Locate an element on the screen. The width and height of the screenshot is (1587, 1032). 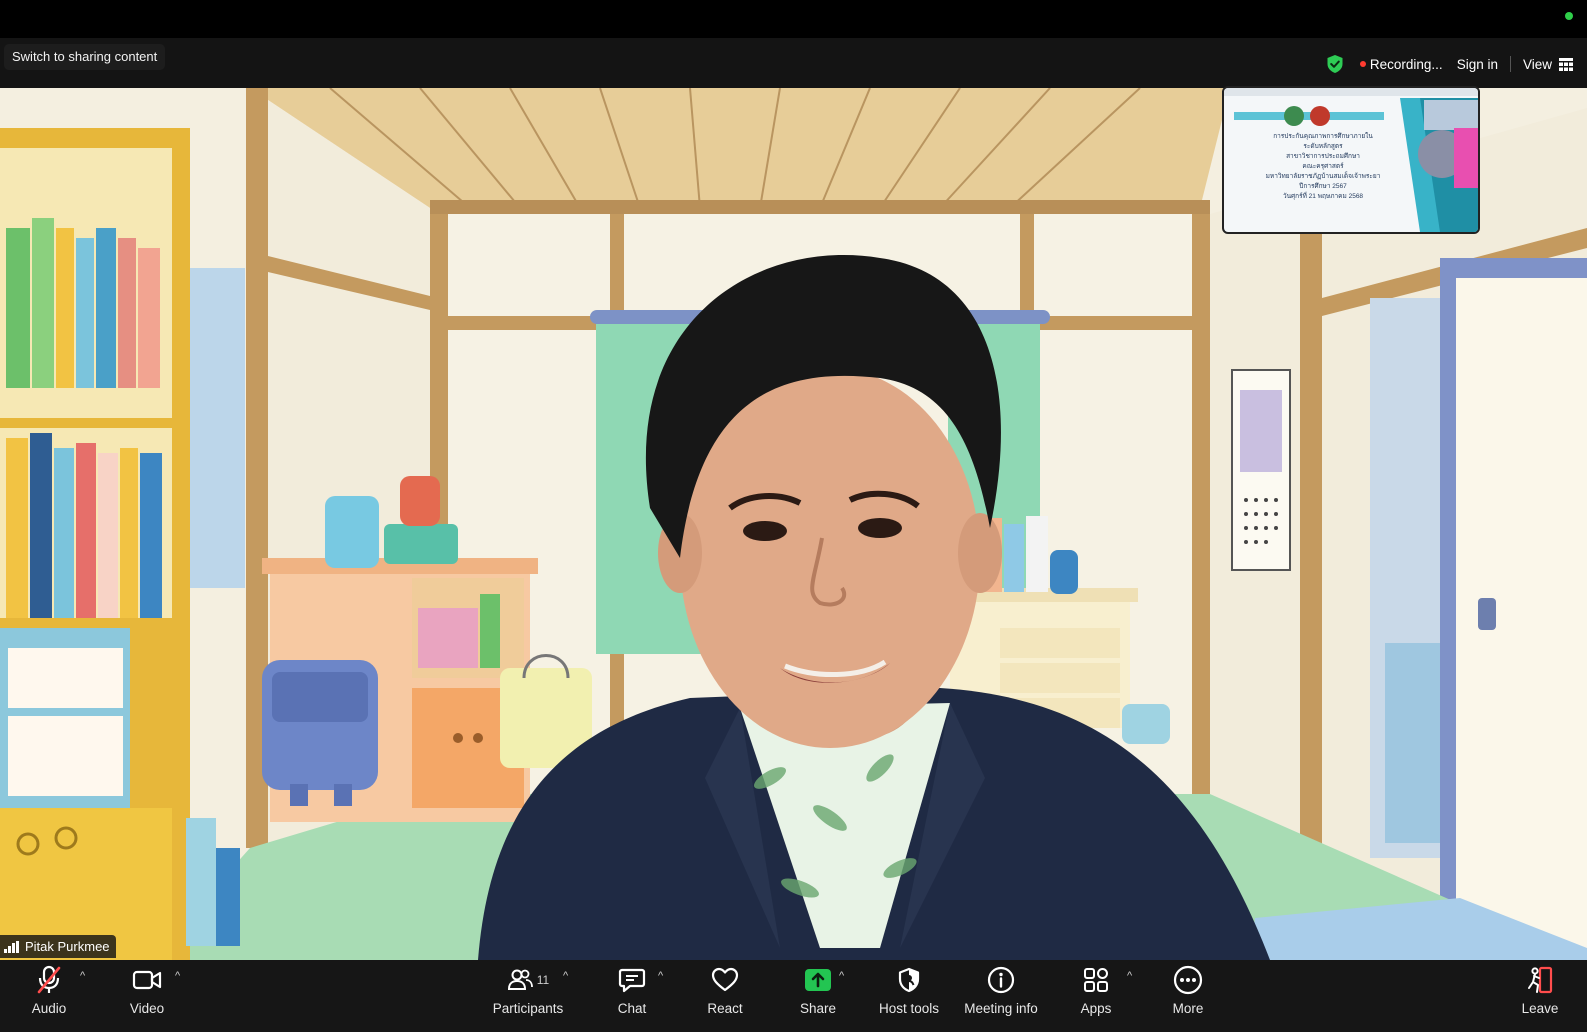
leave-door-icon is located at coordinates (1540, 980).